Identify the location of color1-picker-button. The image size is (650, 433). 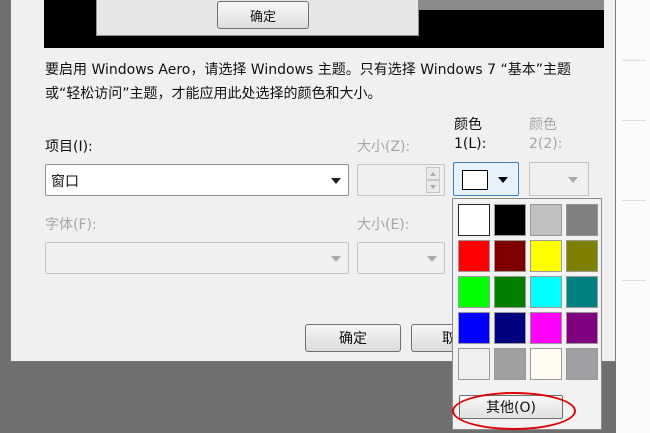
(486, 179).